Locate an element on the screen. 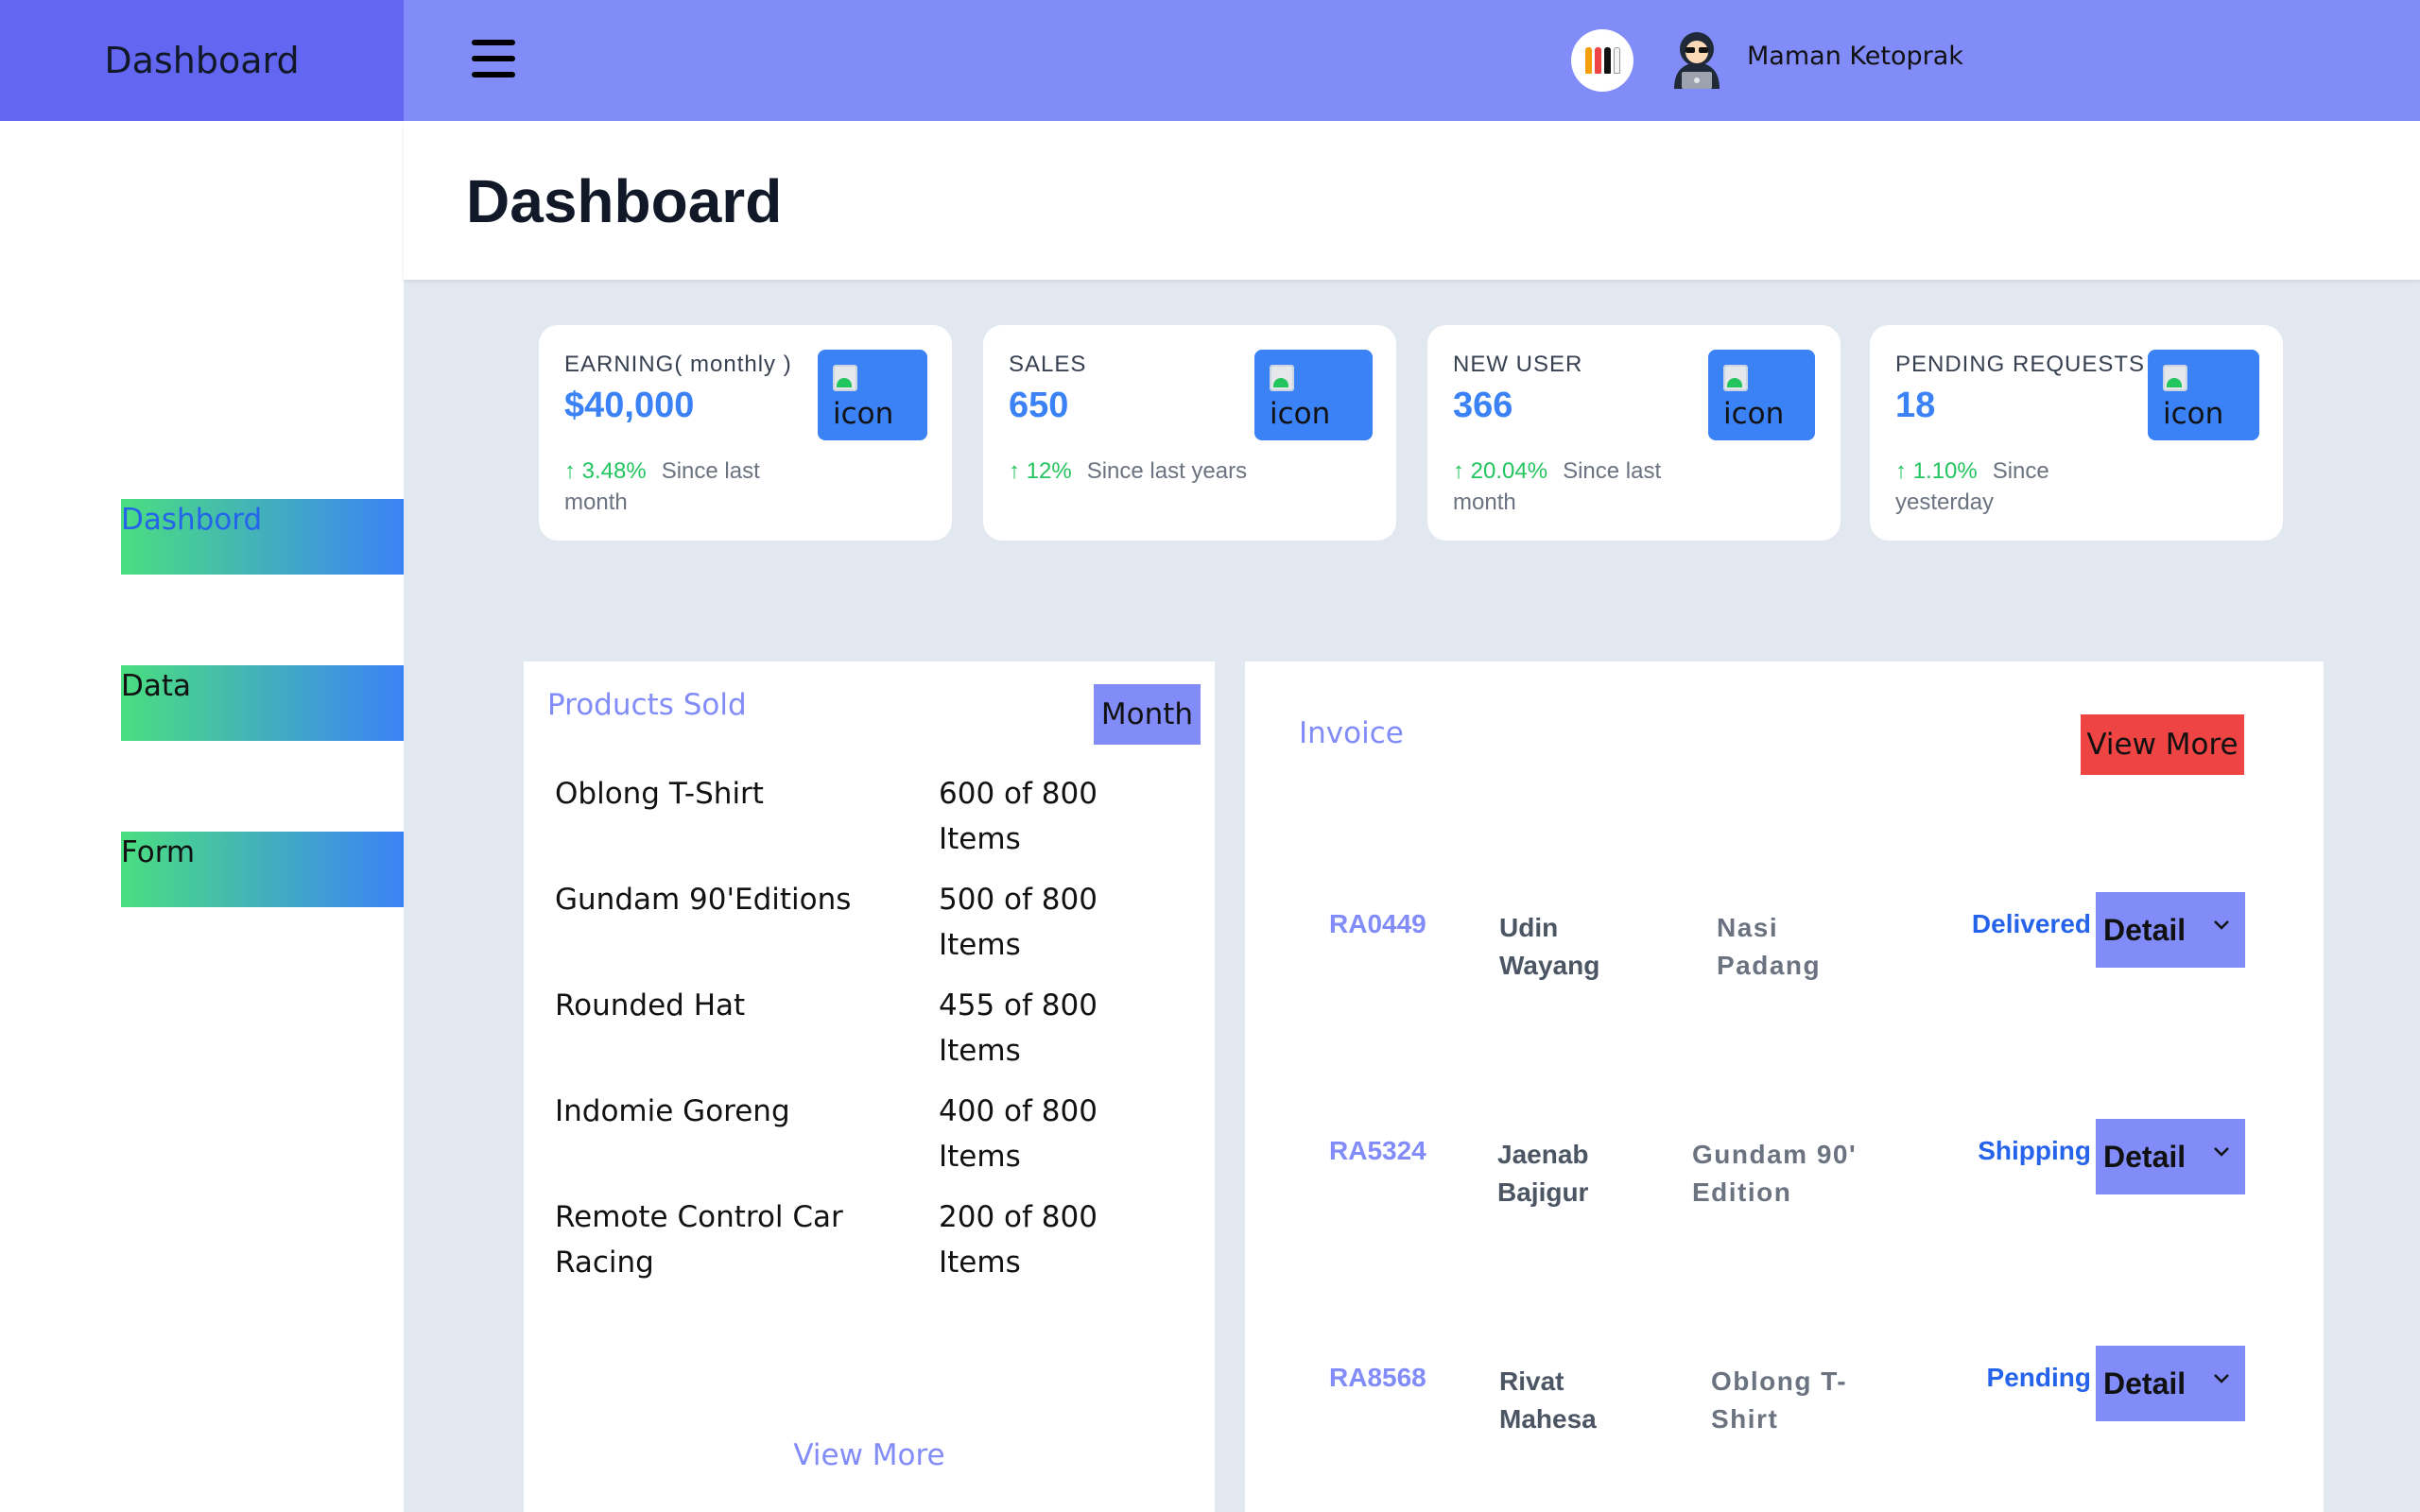 This screenshot has height=1512, width=2420. month-filter-button: Month is located at coordinates (1147, 714).